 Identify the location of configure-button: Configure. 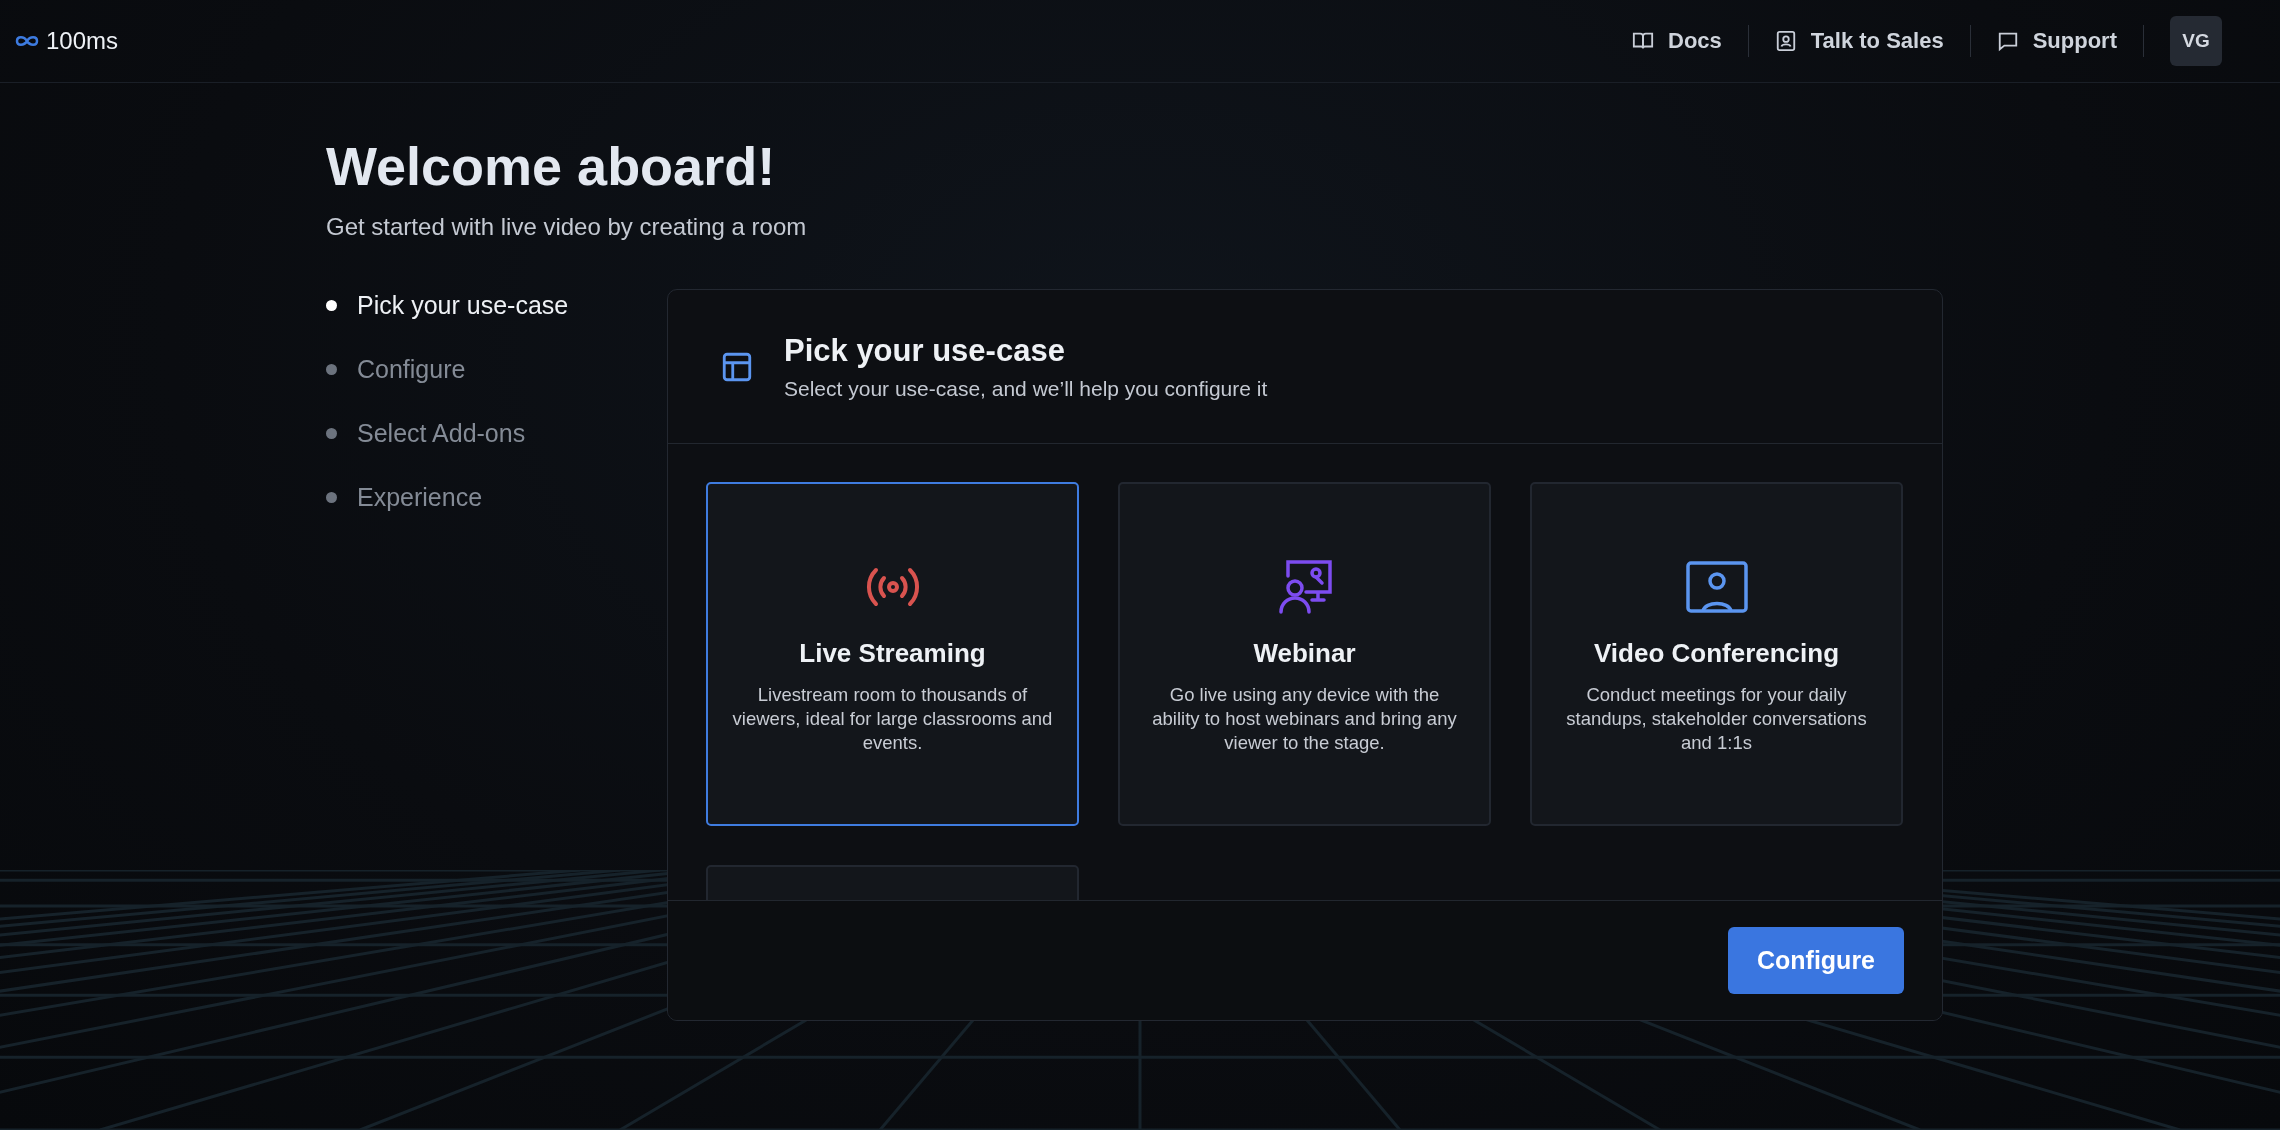
(1816, 960).